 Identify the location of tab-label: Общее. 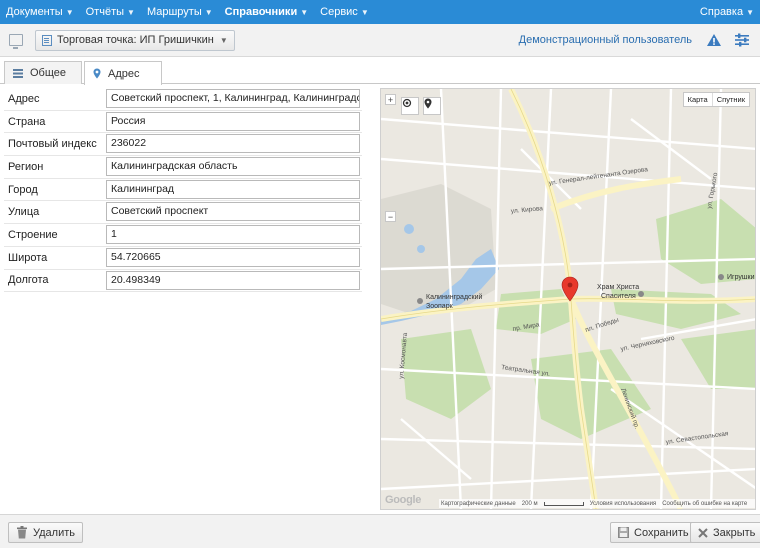
(48, 73).